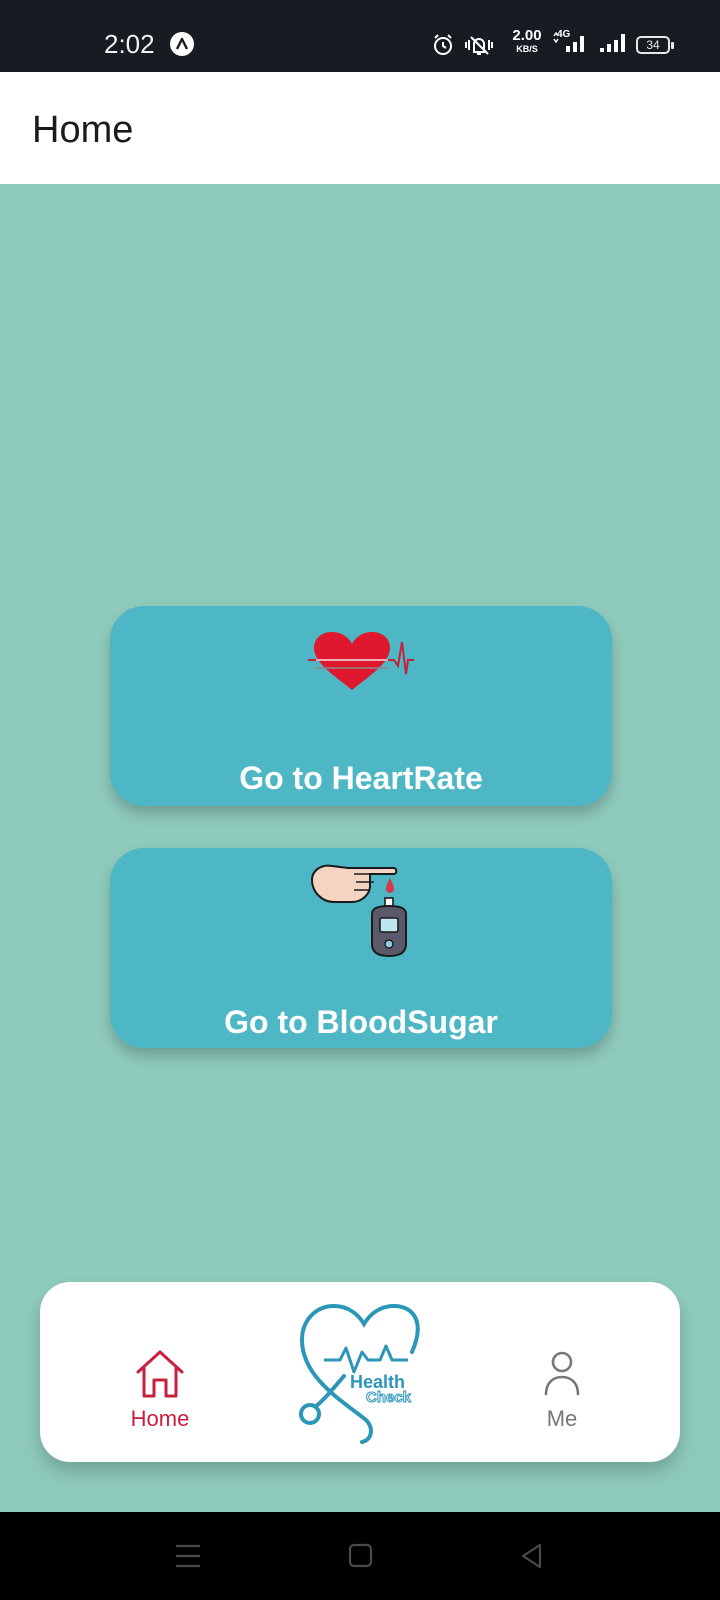  I want to click on signal-icon, so click(612, 43).